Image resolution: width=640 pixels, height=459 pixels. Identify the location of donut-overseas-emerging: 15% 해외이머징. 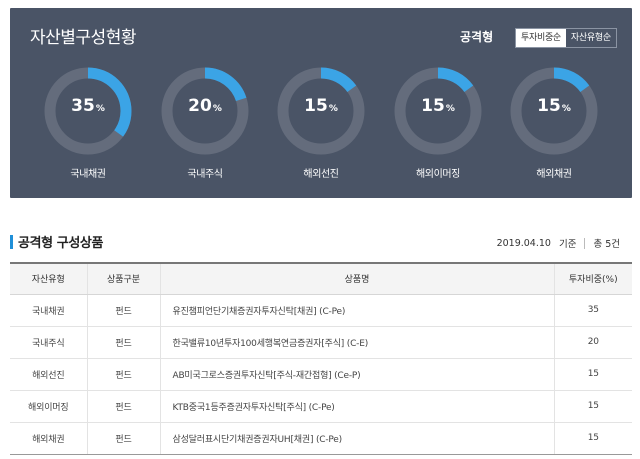
(441, 128).